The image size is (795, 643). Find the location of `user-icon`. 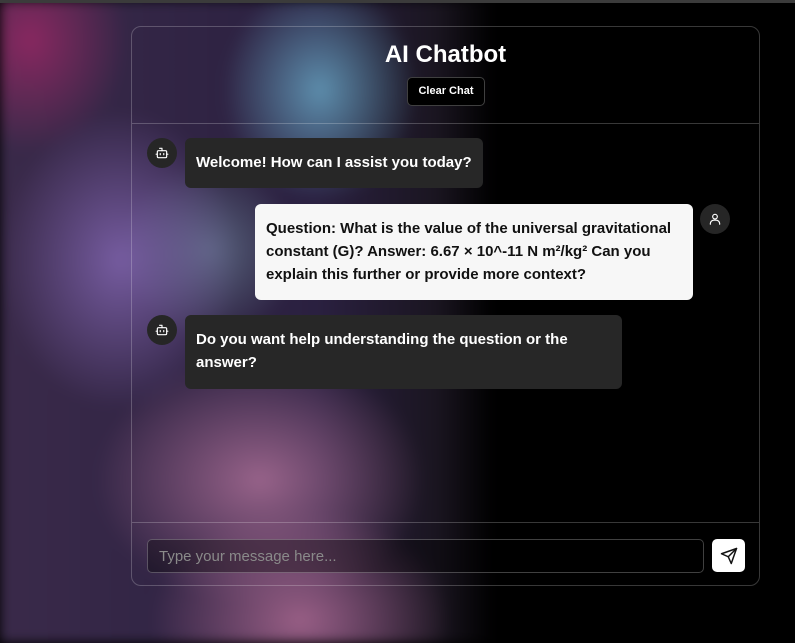

user-icon is located at coordinates (715, 219).